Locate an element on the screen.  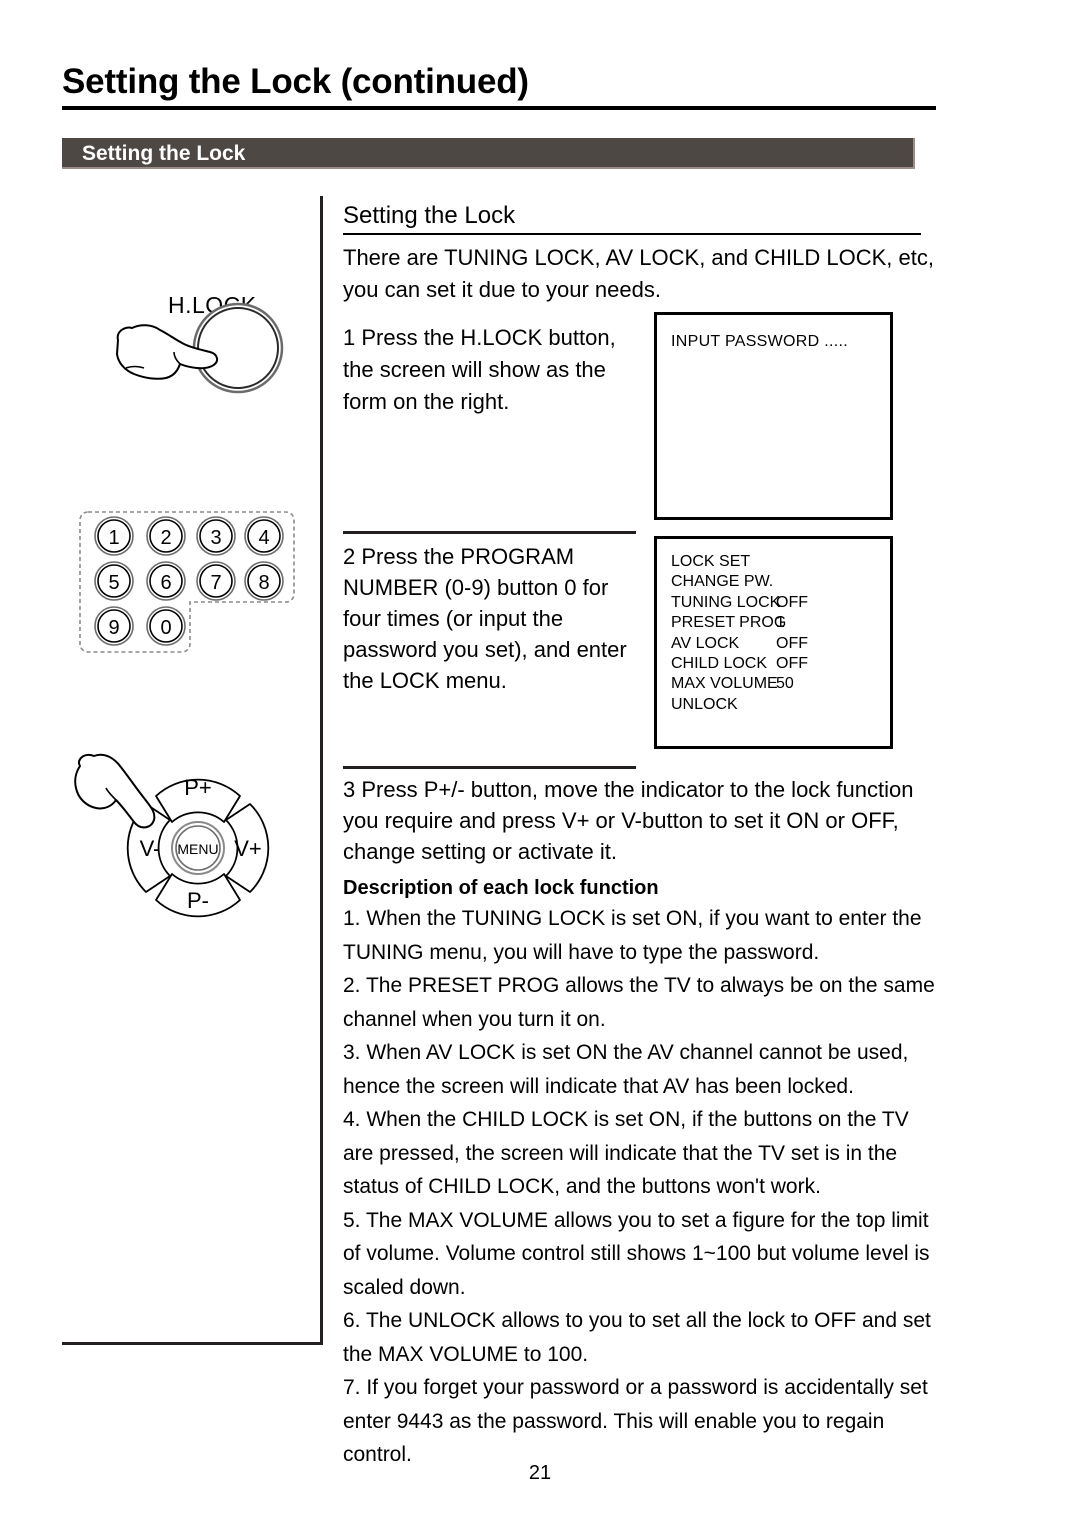
dpad-button-p-plus: P+ is located at coordinates (198, 799).